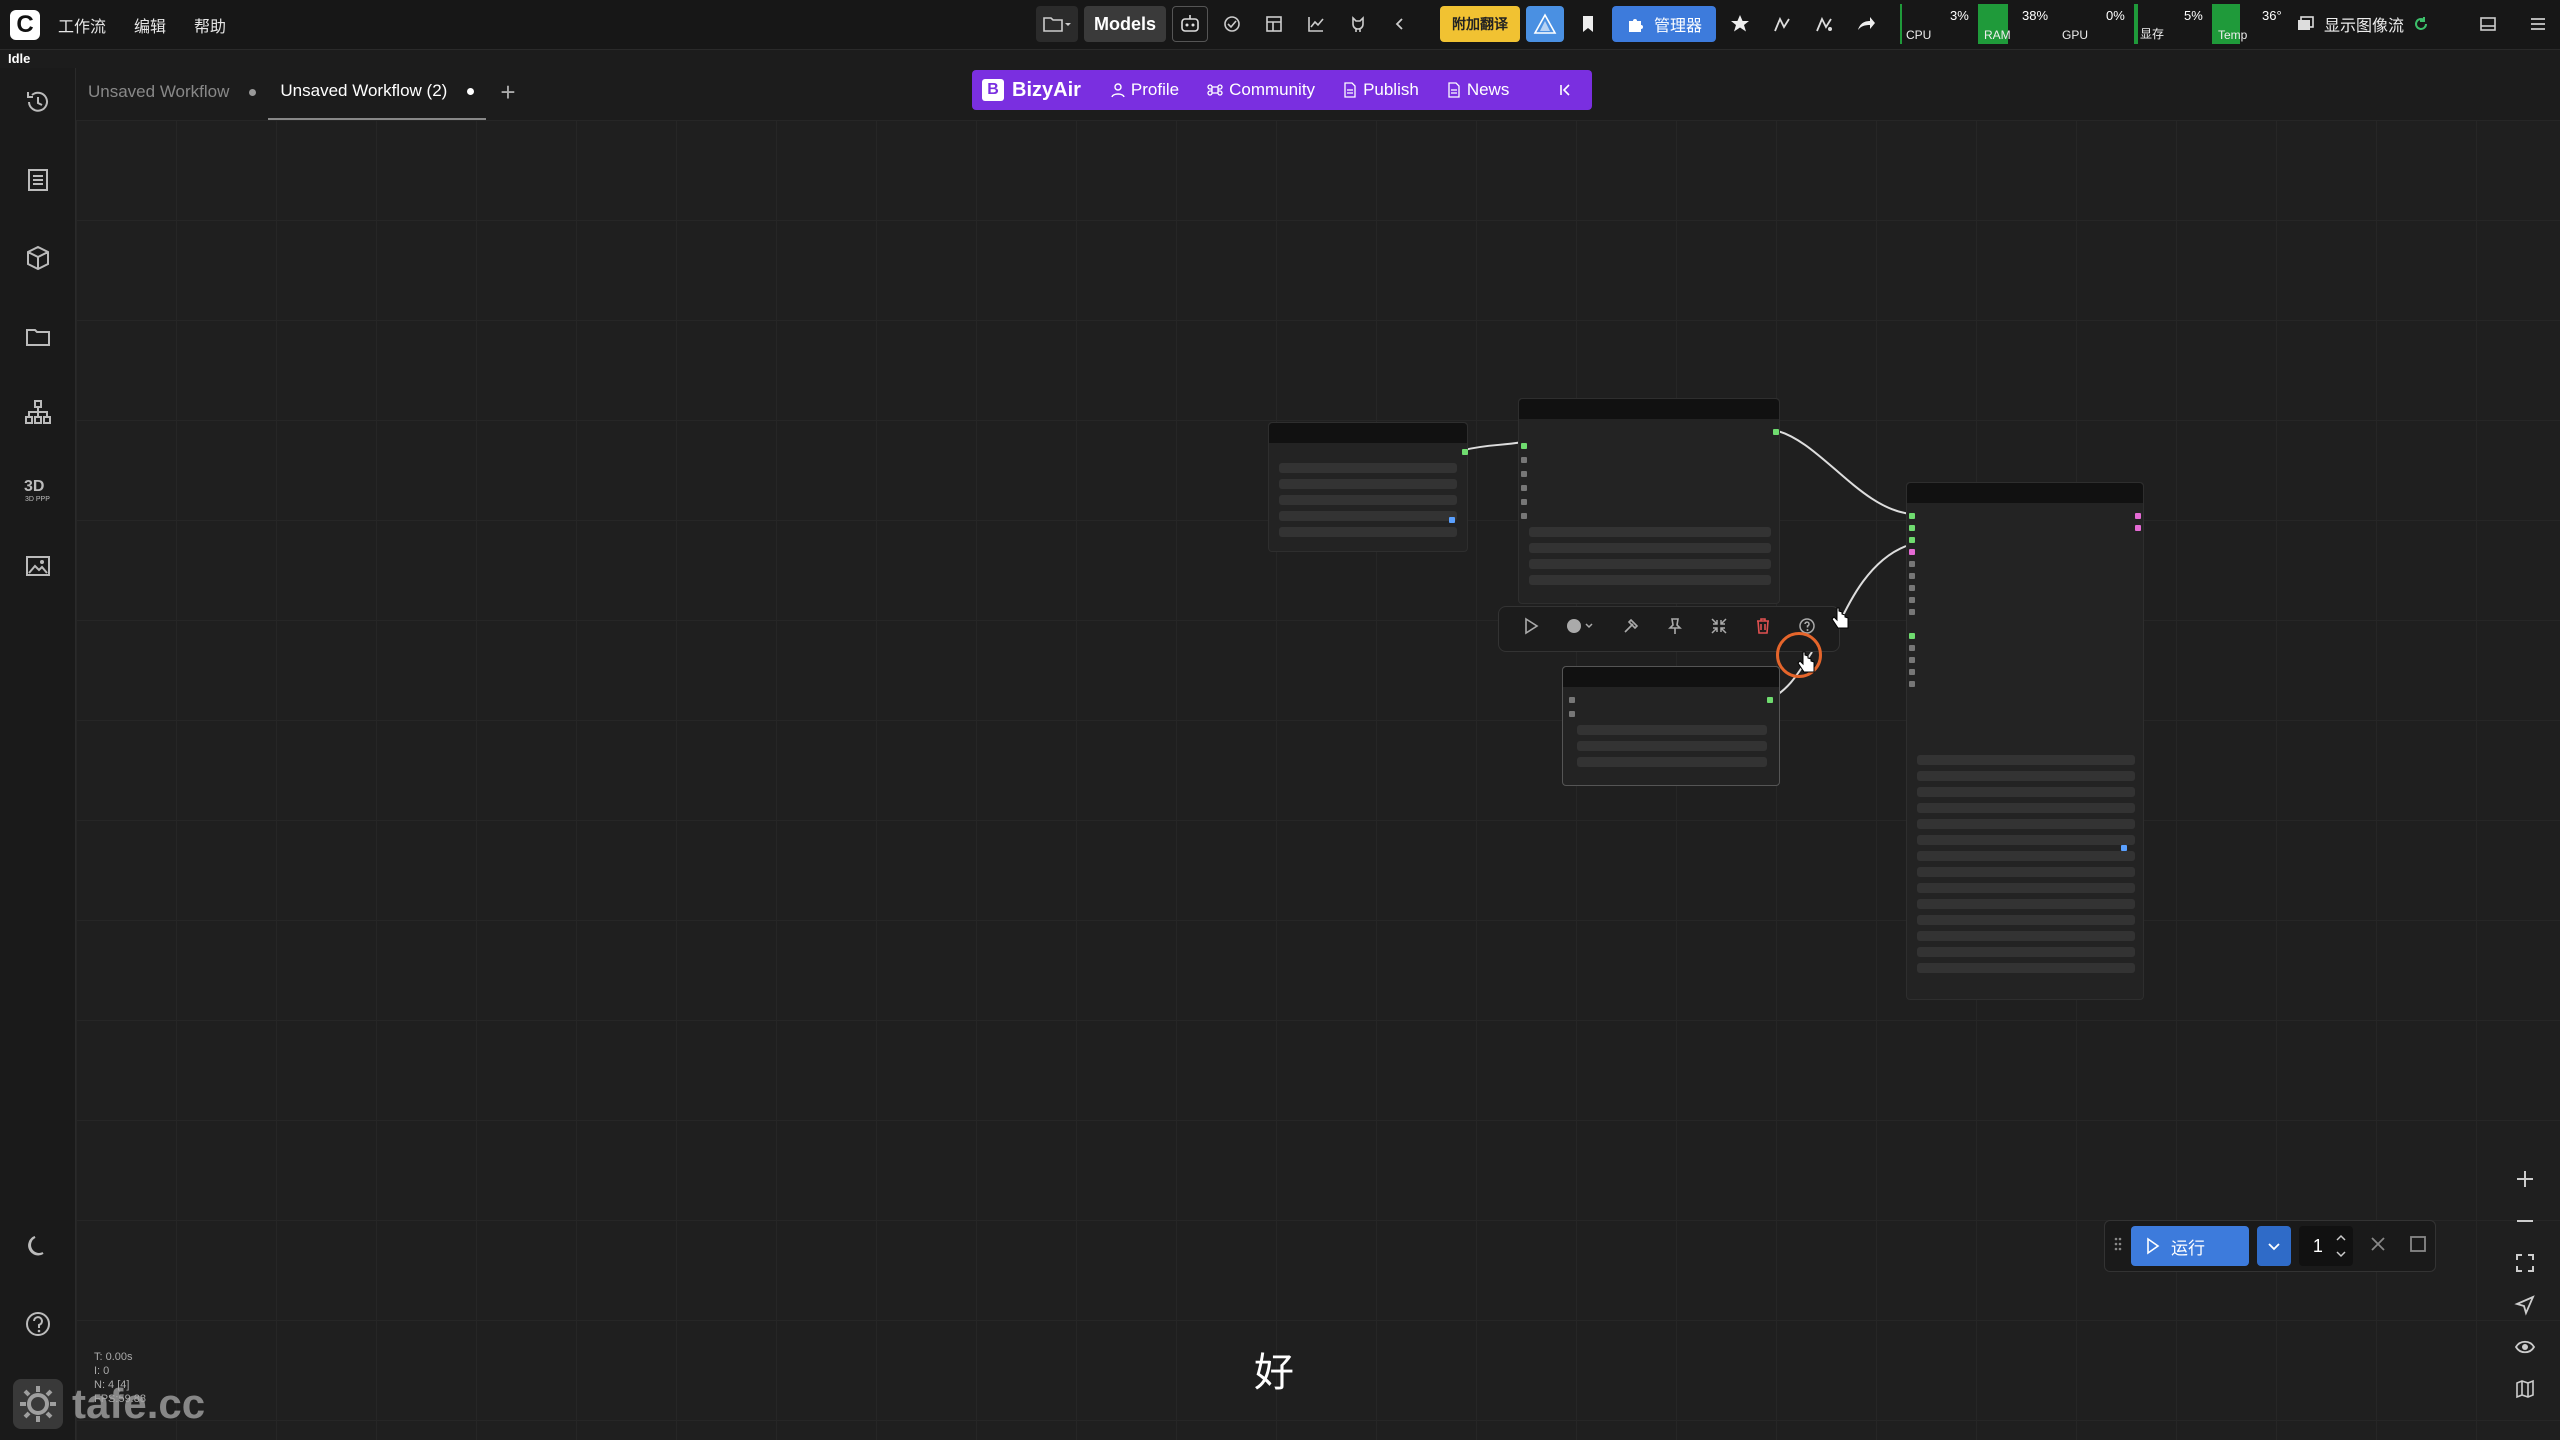 The width and height of the screenshot is (2560, 1440). Describe the element at coordinates (102, 1371) in the screenshot. I see `stat-iterations: I: 0` at that location.